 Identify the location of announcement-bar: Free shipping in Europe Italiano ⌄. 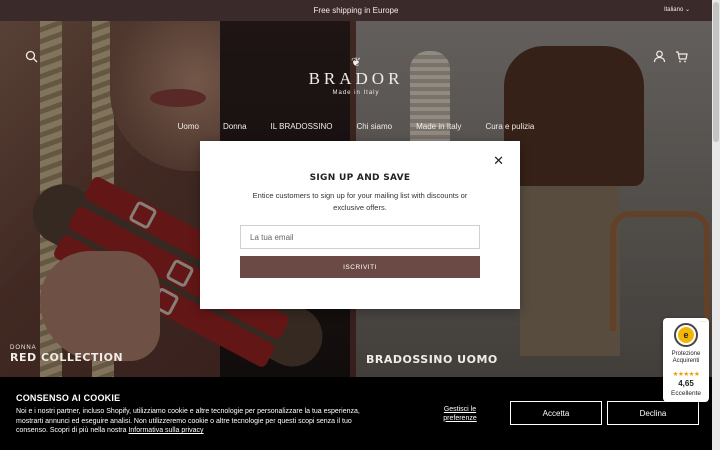
(356, 10).